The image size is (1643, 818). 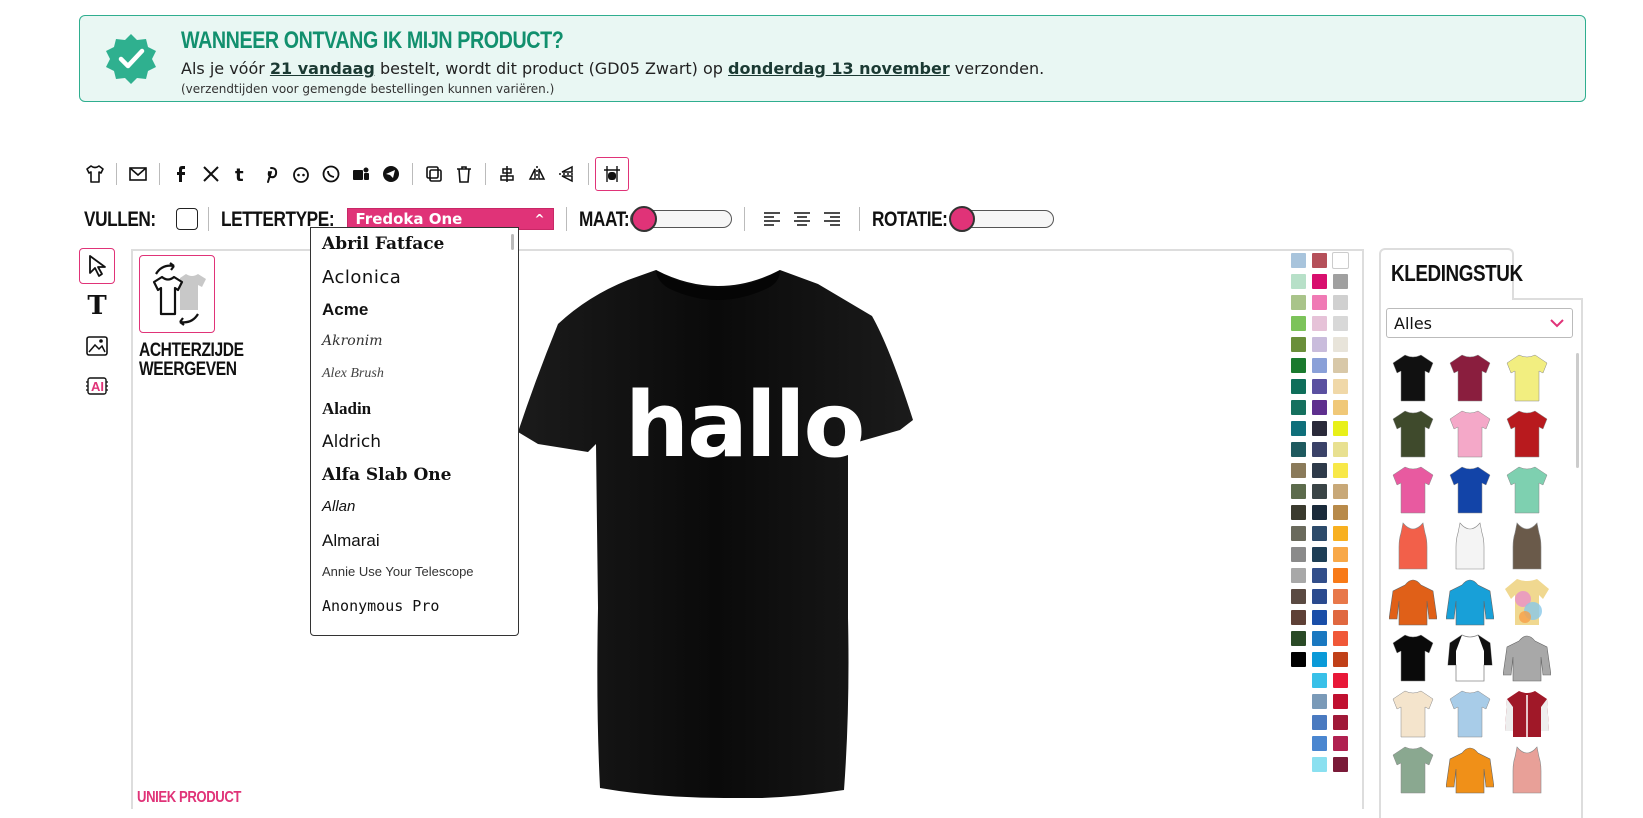 I want to click on copy-icon, so click(x=434, y=174).